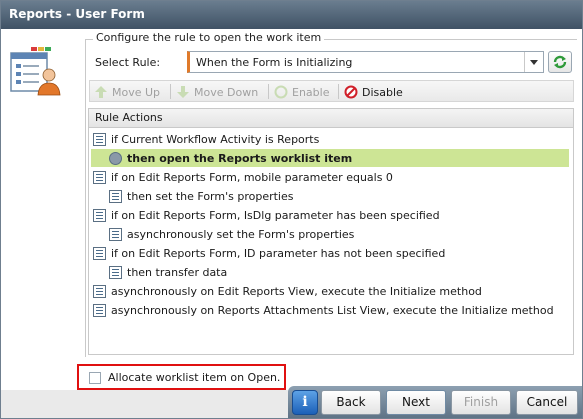 The width and height of the screenshot is (583, 419). Describe the element at coordinates (274, 62) in the screenshot. I see `select-rule-value: When the Form is Initializing` at that location.